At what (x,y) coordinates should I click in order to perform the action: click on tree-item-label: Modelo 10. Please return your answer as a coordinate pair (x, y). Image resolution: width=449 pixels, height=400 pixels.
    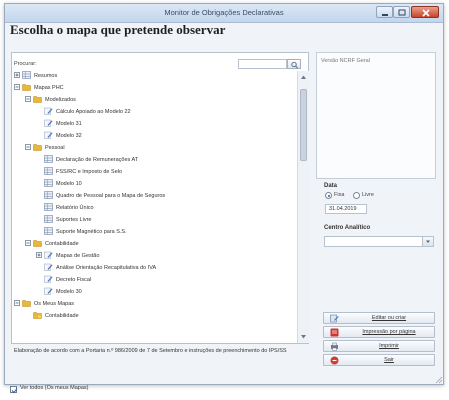
    Looking at the image, I should click on (69, 184).